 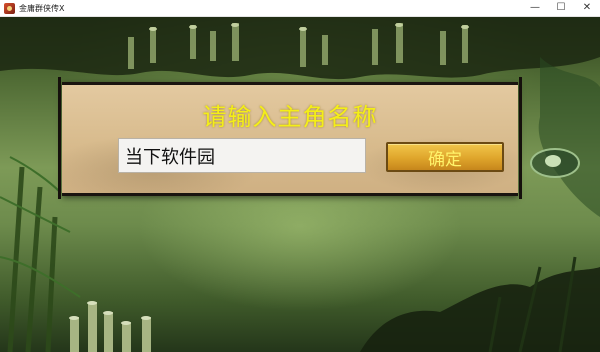 I want to click on maximize-button: ☐, so click(x=561, y=8).